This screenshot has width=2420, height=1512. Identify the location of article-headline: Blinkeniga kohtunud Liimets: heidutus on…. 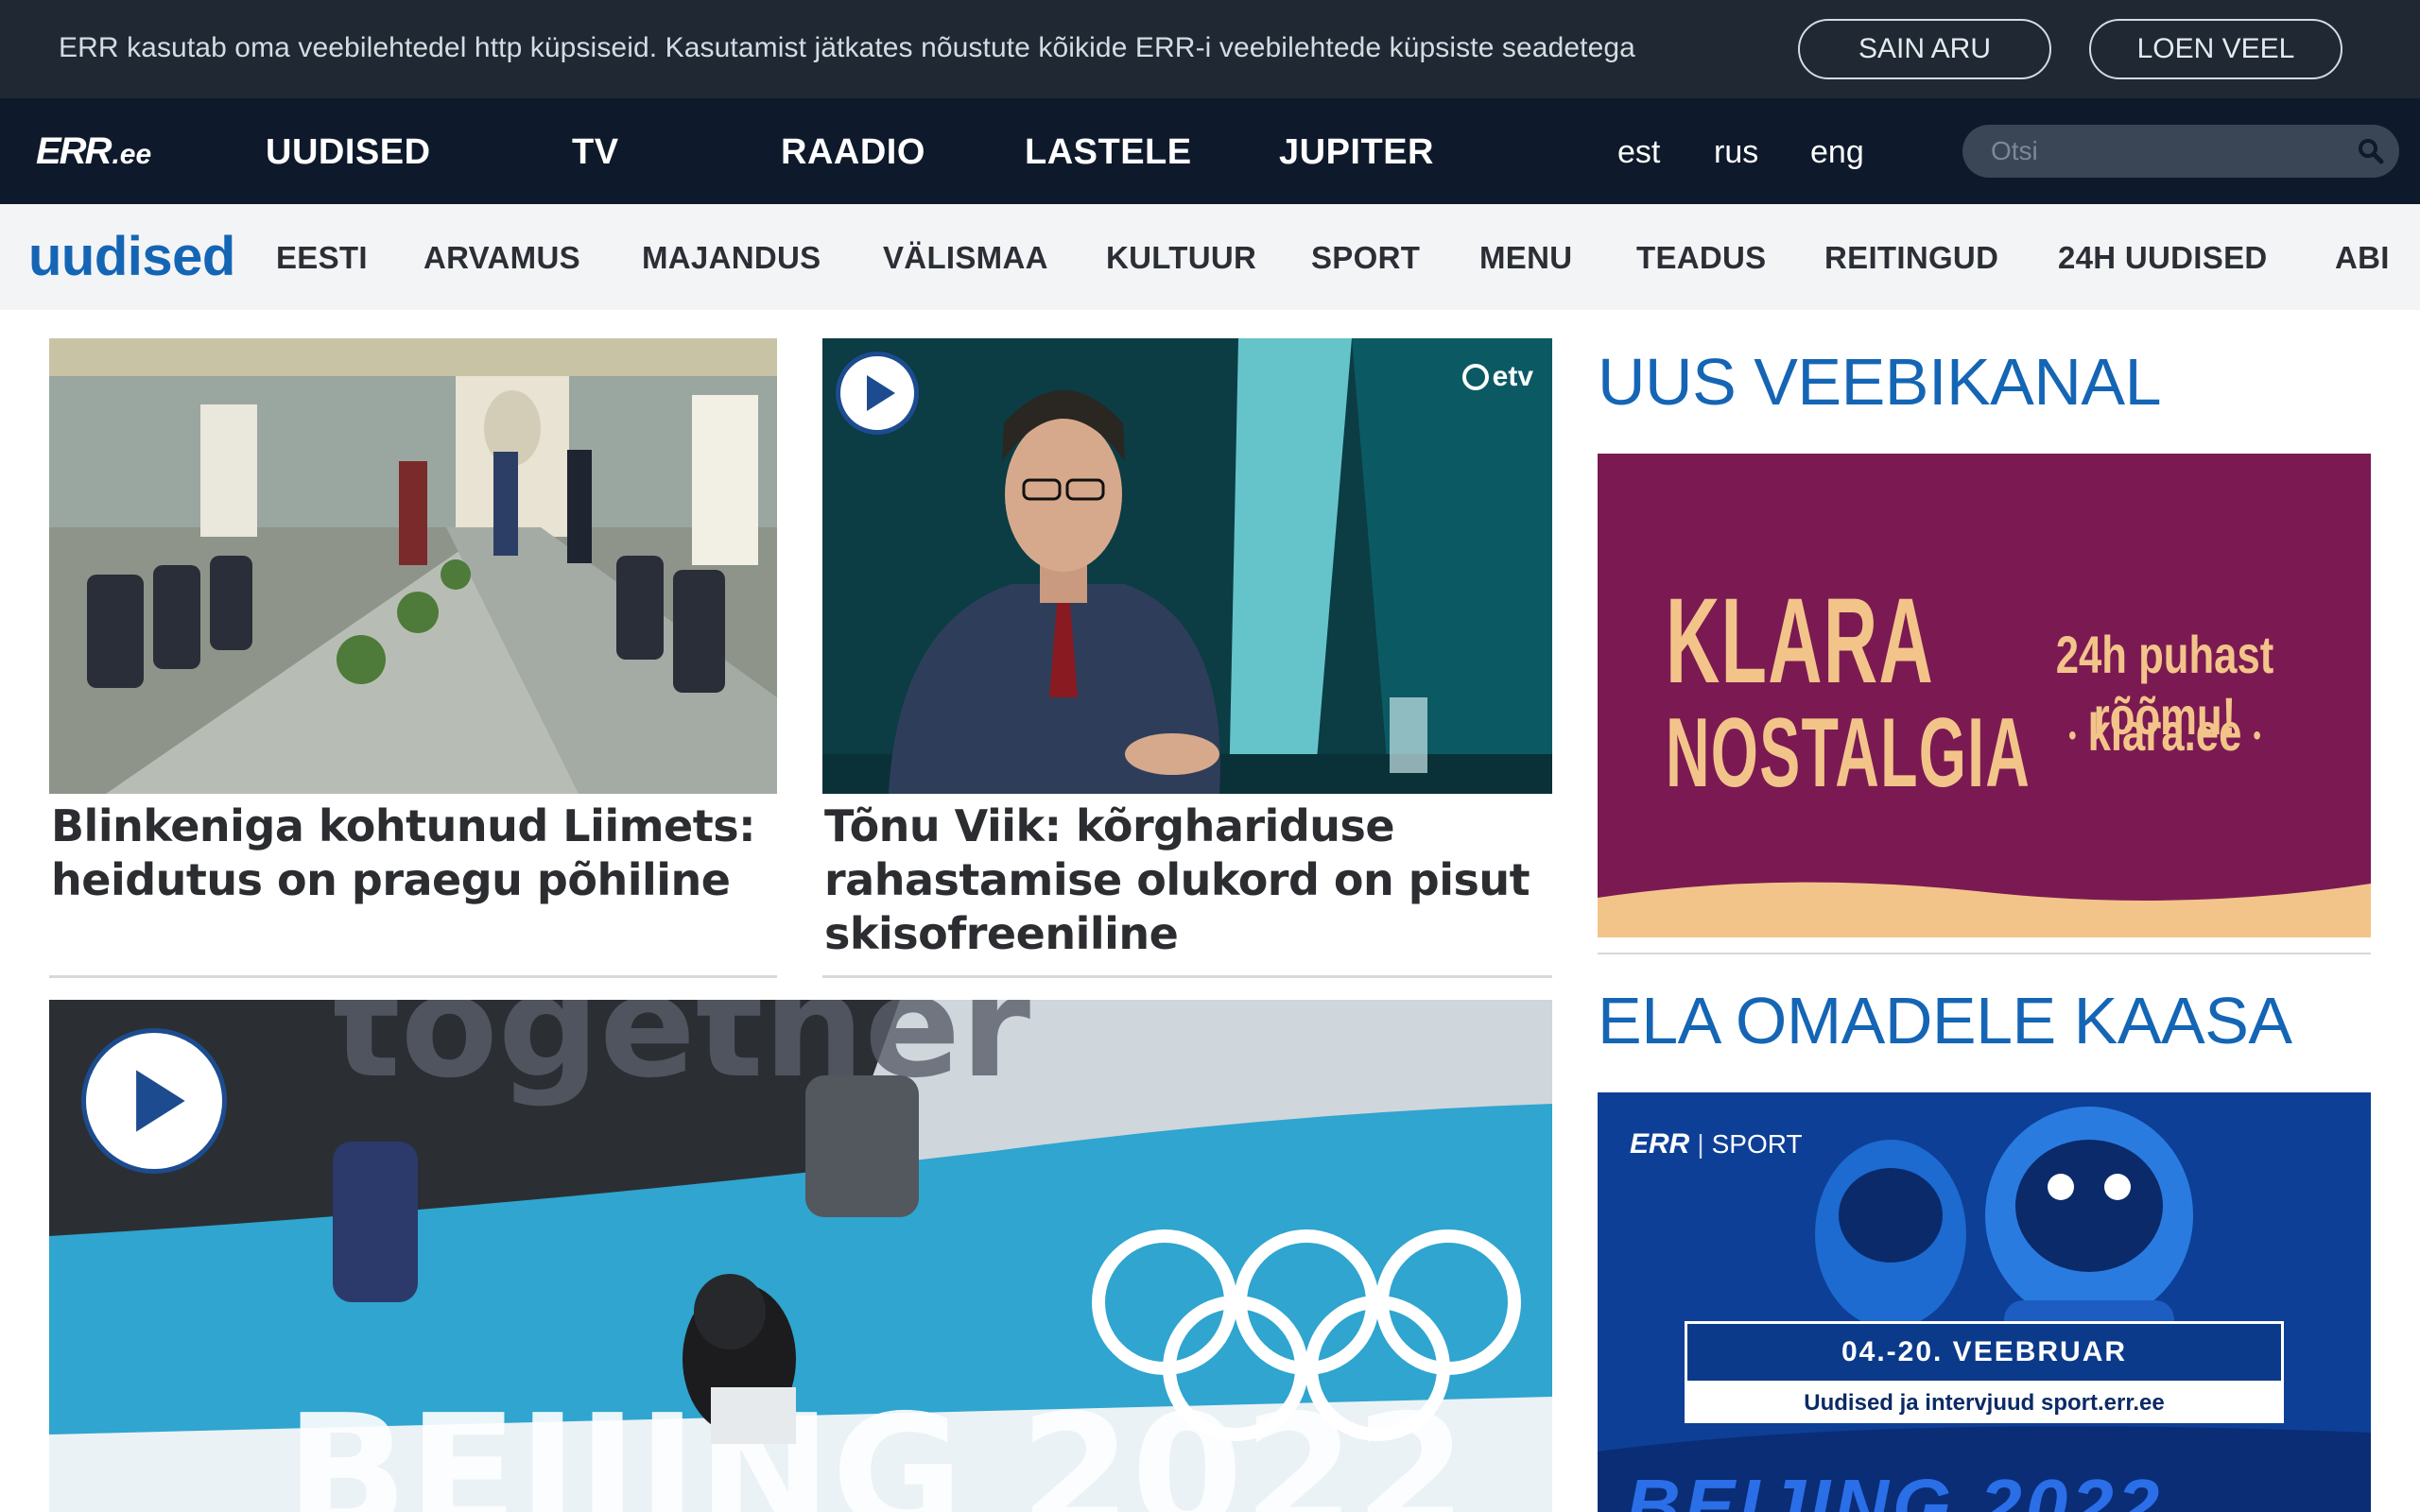
(410, 853).